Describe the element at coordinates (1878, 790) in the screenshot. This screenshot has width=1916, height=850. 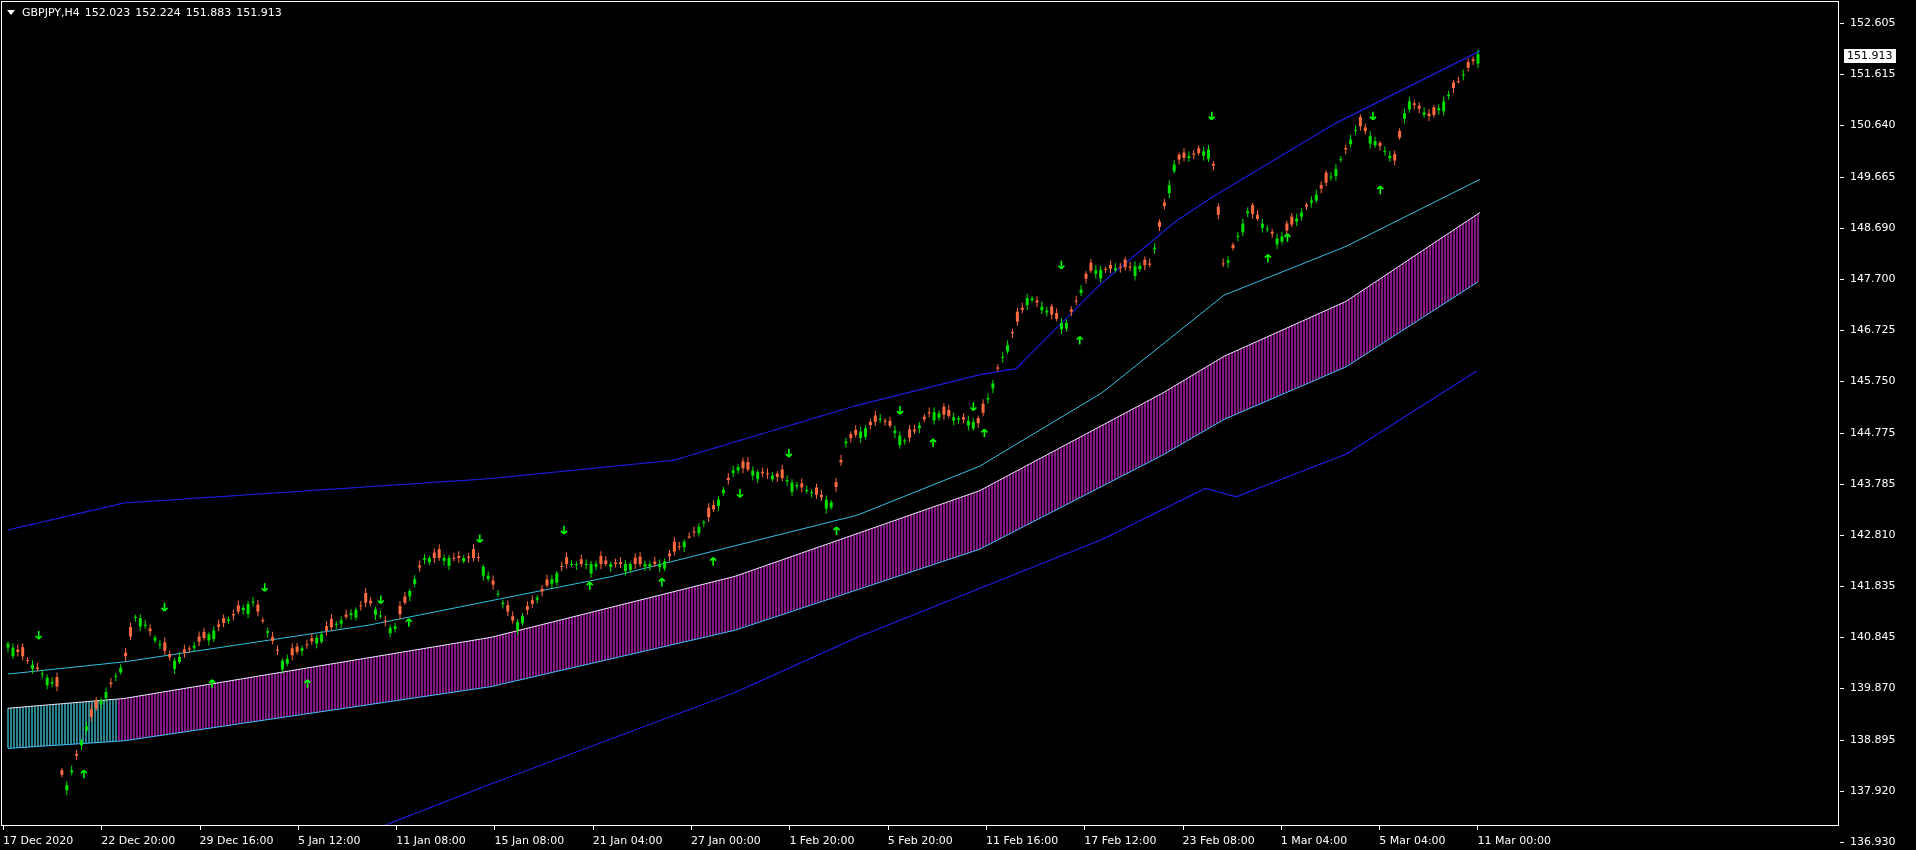
I see `price-axis-label: 137.920` at that location.